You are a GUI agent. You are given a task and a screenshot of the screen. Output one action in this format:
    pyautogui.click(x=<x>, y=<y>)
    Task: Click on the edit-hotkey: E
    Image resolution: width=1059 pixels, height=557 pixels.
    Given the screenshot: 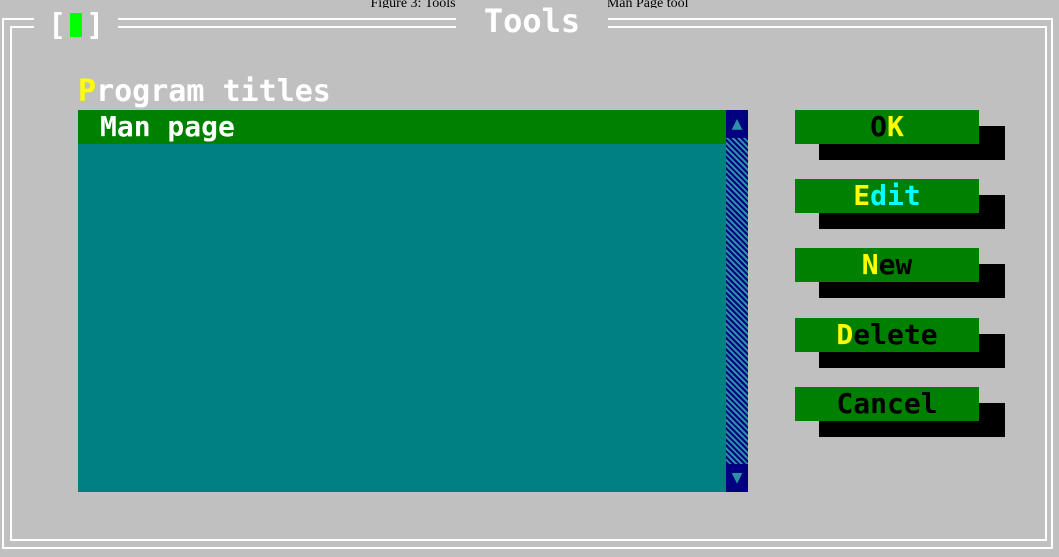 What is the action you would take?
    pyautogui.click(x=862, y=195)
    